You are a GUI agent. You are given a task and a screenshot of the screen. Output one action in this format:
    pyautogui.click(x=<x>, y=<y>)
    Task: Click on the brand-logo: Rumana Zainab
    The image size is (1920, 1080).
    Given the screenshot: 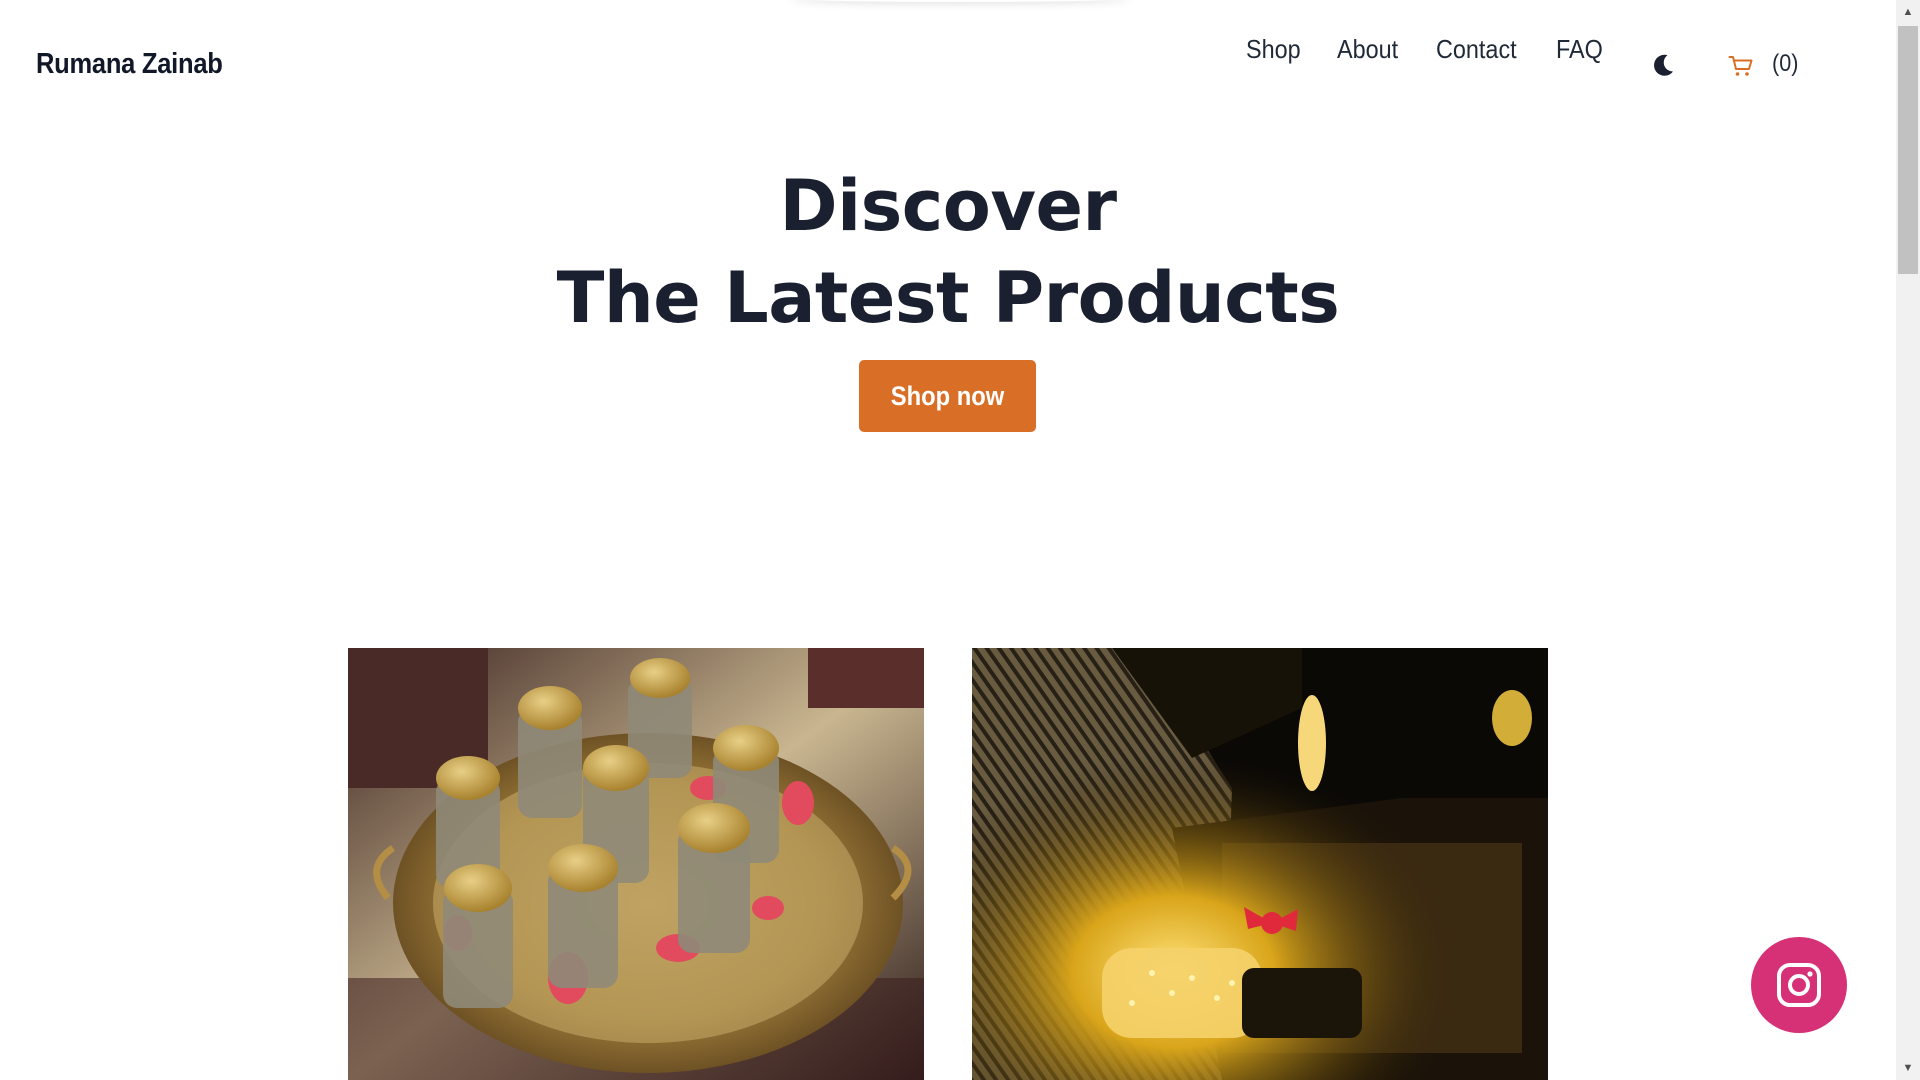 What is the action you would take?
    pyautogui.click(x=129, y=64)
    